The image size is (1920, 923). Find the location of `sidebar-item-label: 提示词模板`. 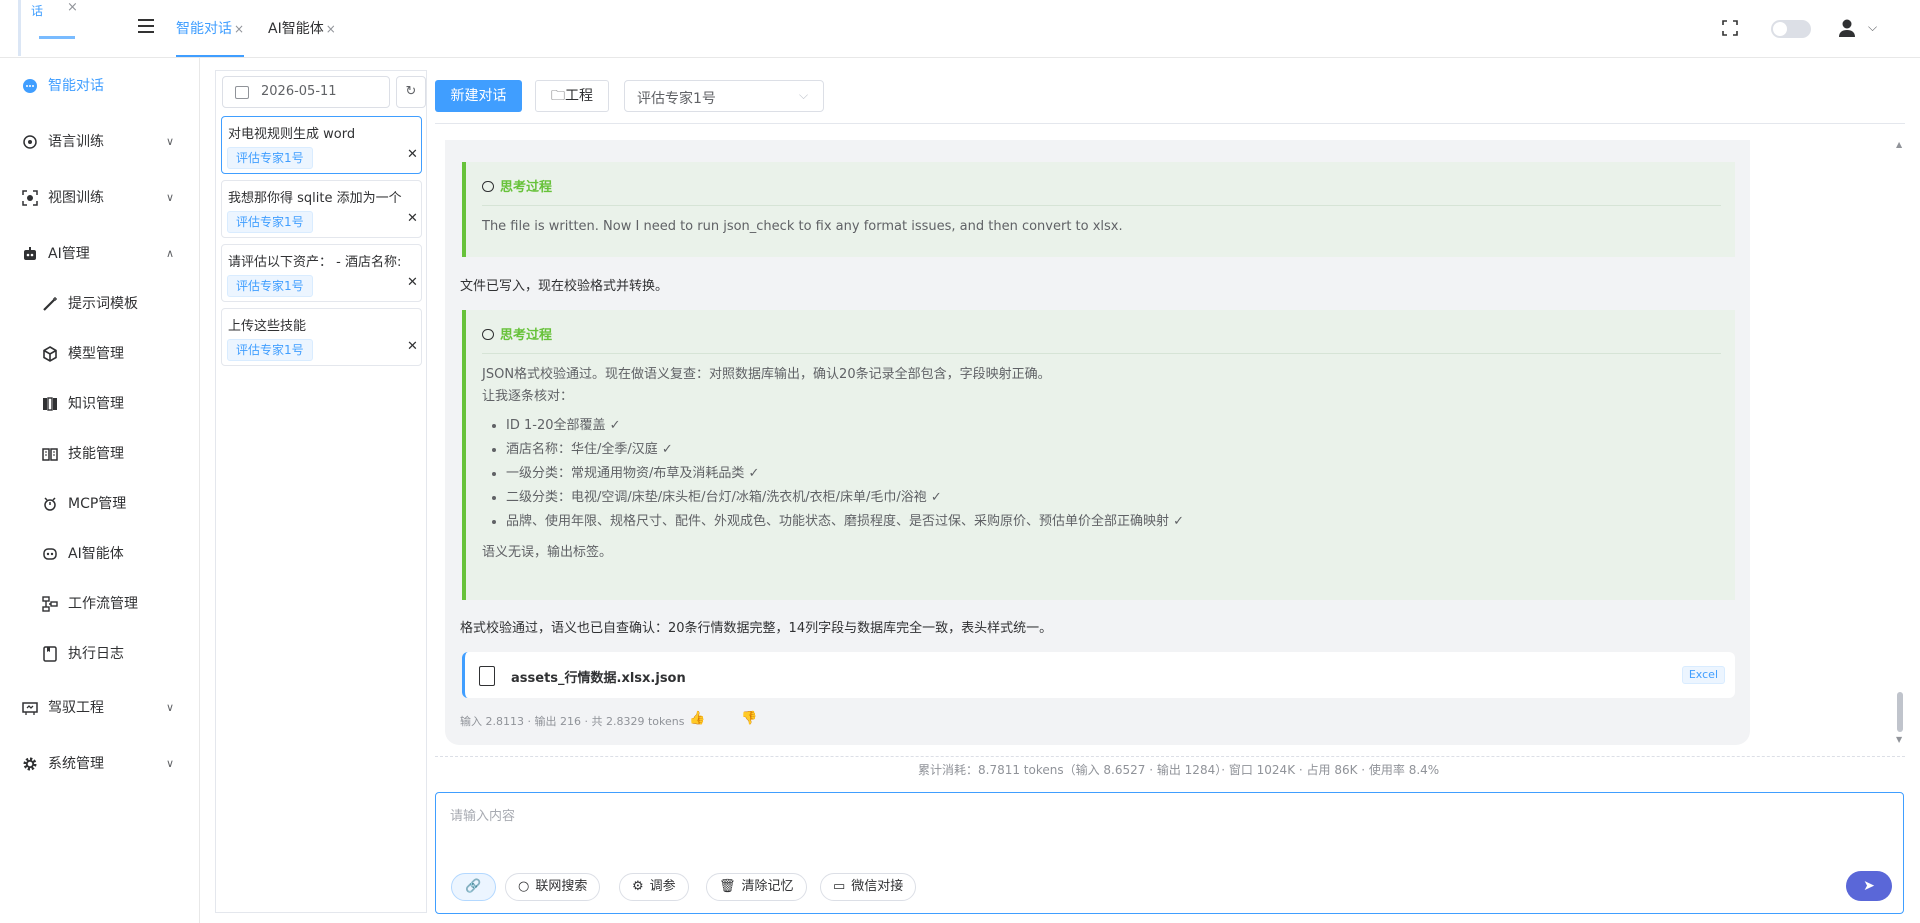

sidebar-item-label: 提示词模板 is located at coordinates (103, 304).